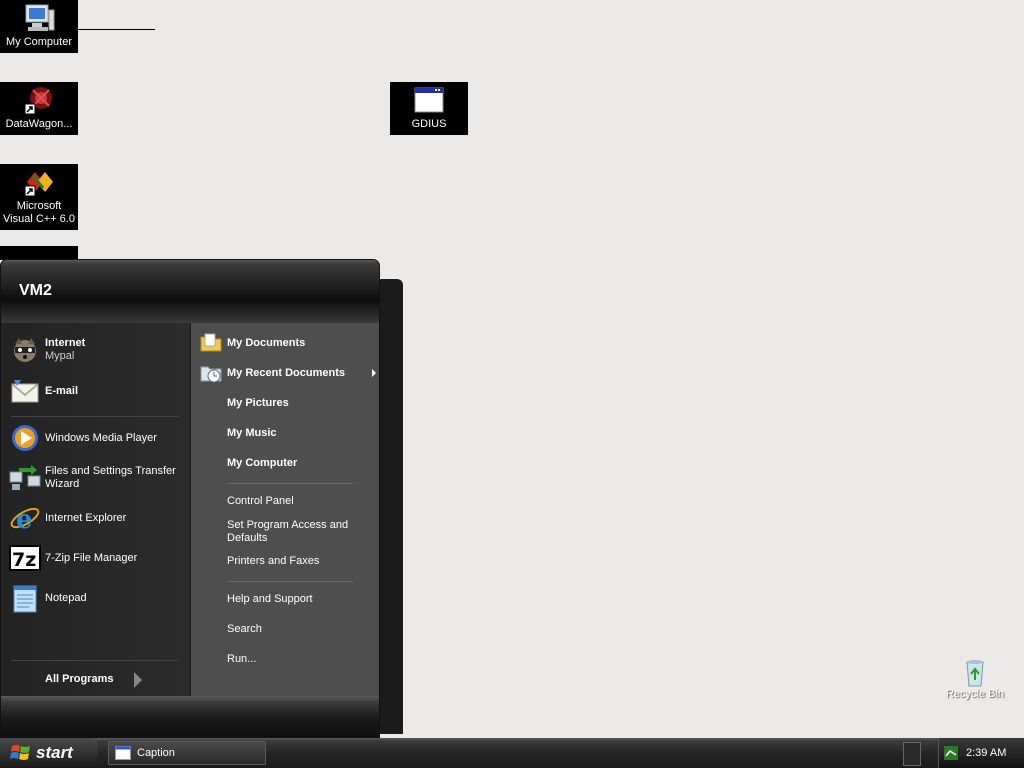  What do you see at coordinates (60, 356) in the screenshot?
I see `pinned-internet-subtitle: Mypal` at bounding box center [60, 356].